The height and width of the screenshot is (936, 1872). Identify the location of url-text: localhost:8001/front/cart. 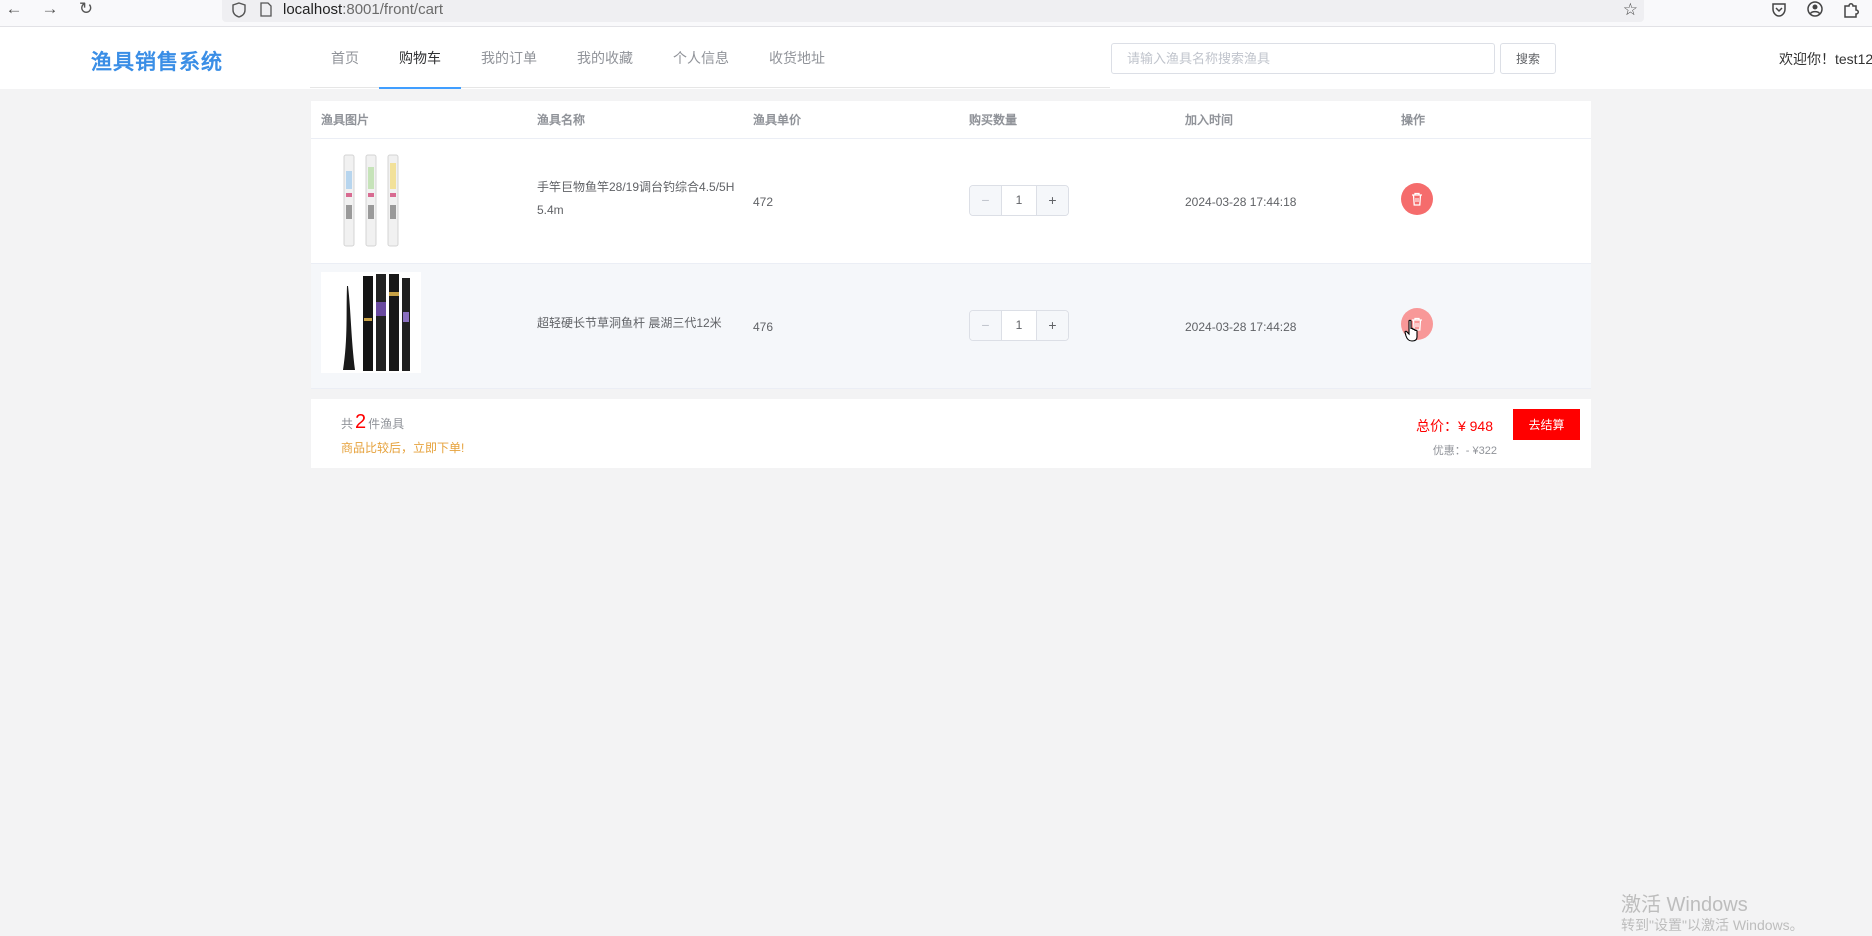
(363, 9).